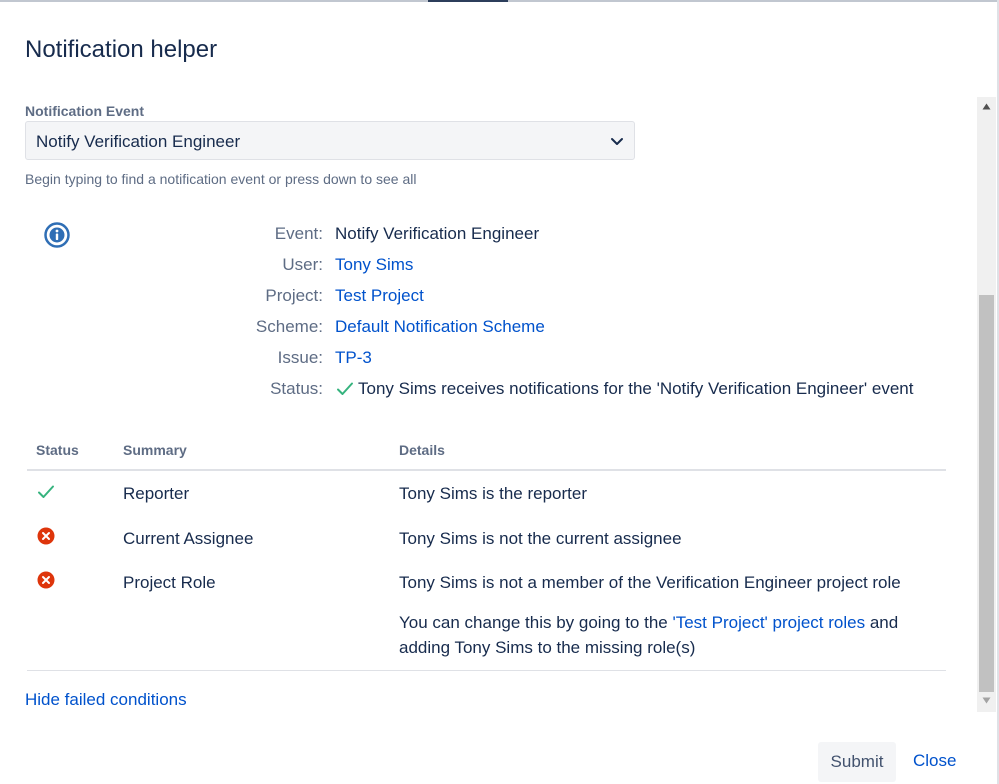 This screenshot has height=784, width=999. What do you see at coordinates (106, 700) in the screenshot?
I see `hide-failed-conditions-link: Hide failed conditions` at bounding box center [106, 700].